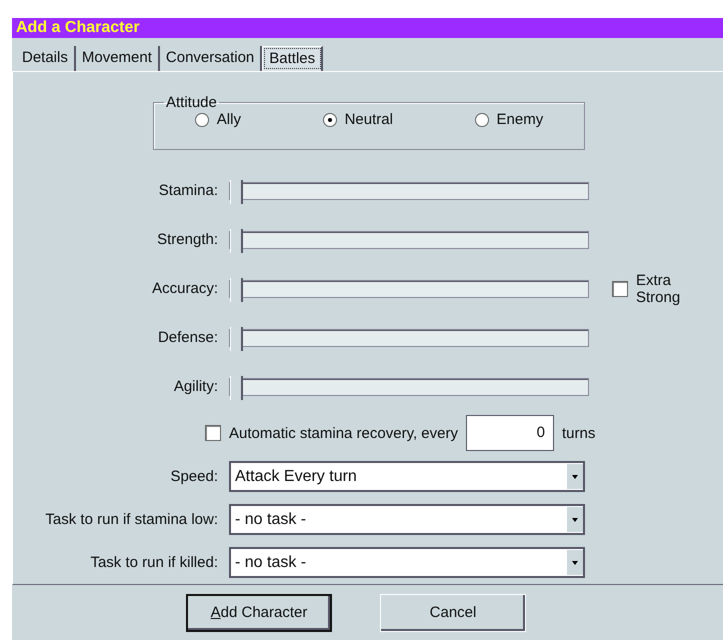  What do you see at coordinates (196, 387) in the screenshot?
I see `slider-label: Agility:` at bounding box center [196, 387].